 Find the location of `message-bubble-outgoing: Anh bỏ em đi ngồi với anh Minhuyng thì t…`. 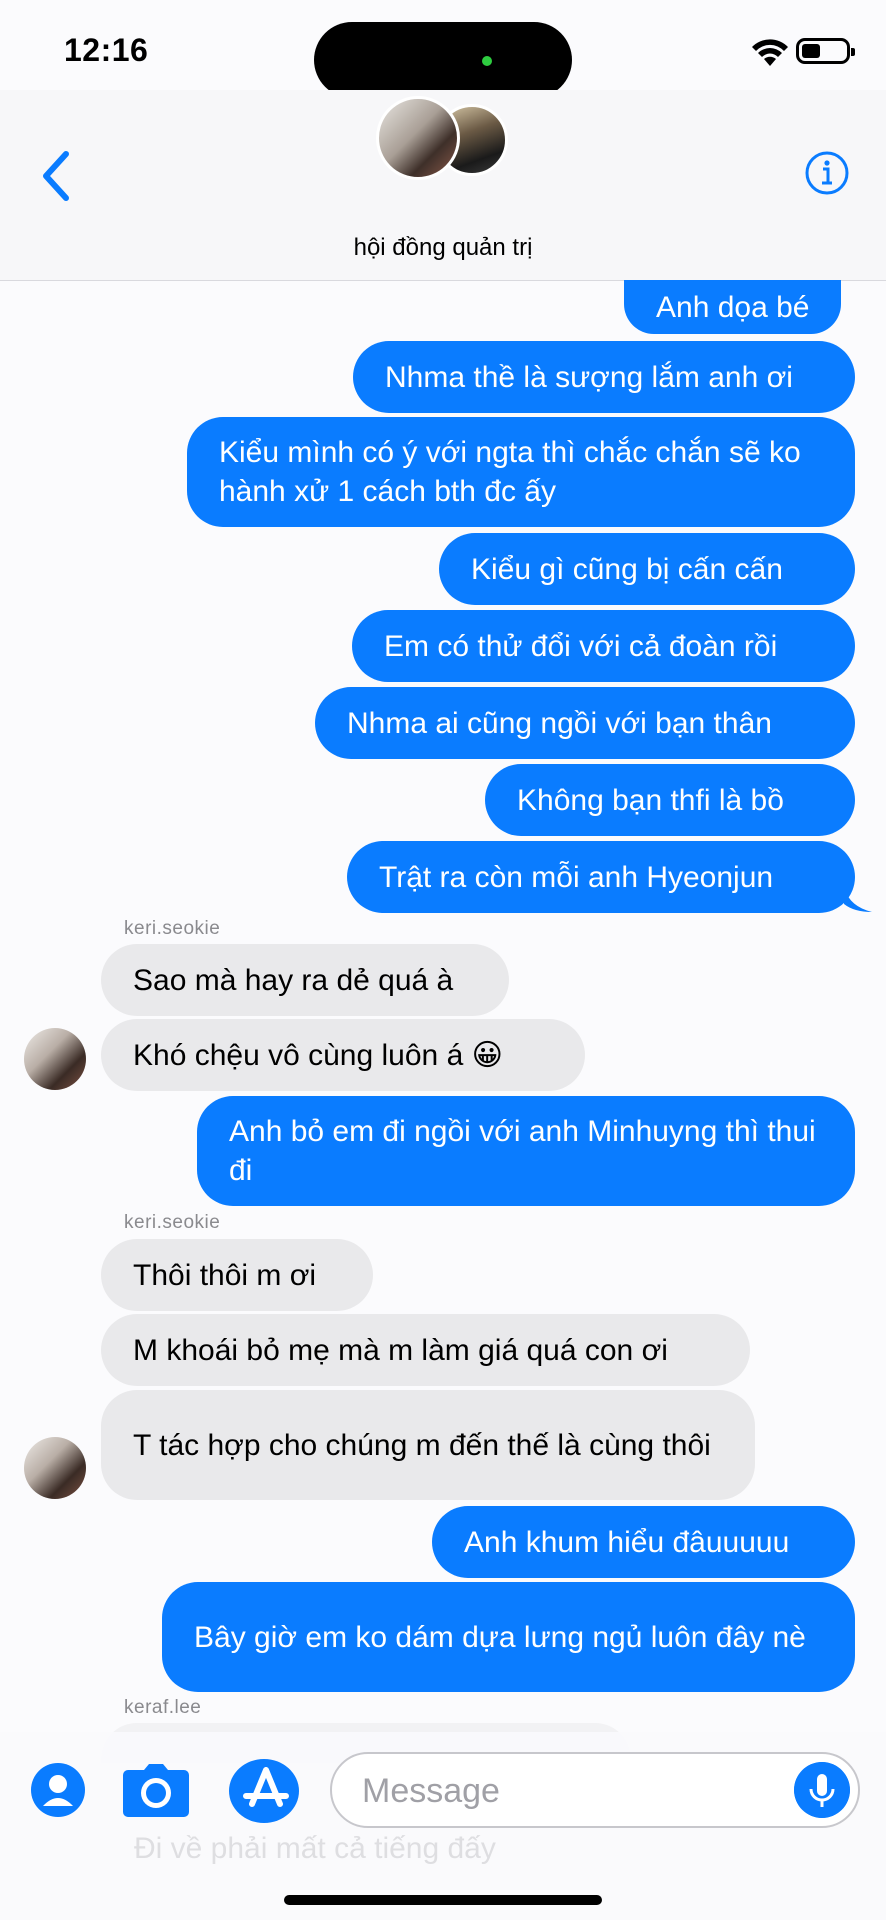

message-bubble-outgoing: Anh bỏ em đi ngồi với anh Minhuyng thì t… is located at coordinates (526, 1151).